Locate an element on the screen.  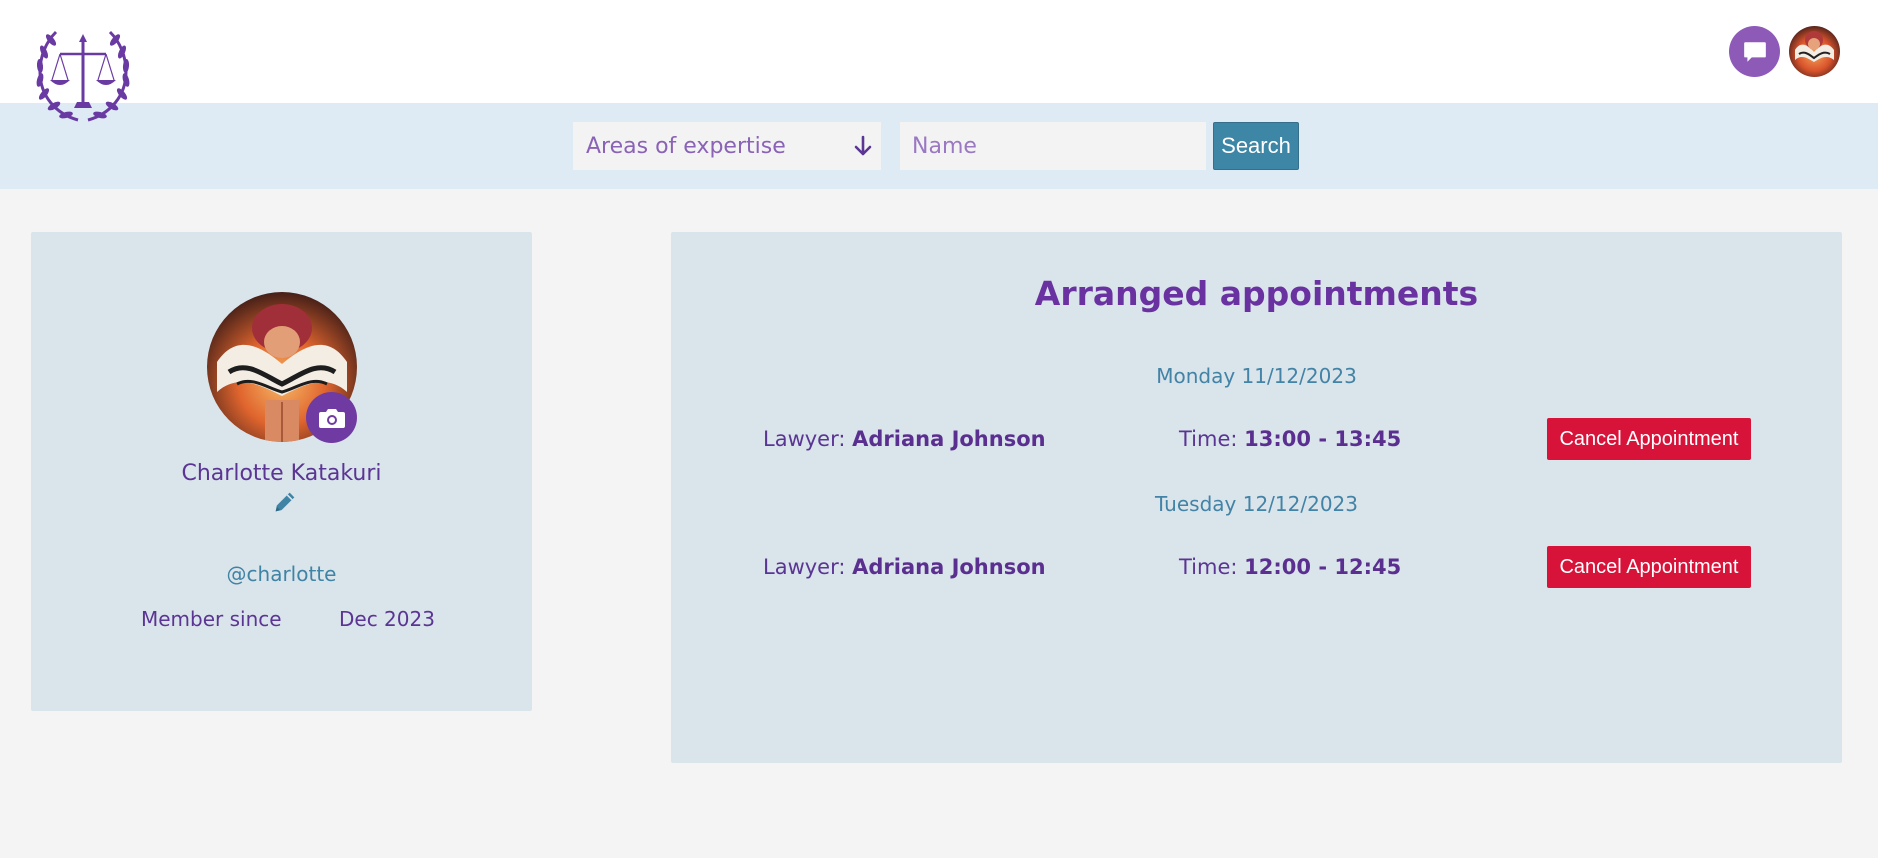
chat-bubble-icon is located at coordinates (1754, 51).